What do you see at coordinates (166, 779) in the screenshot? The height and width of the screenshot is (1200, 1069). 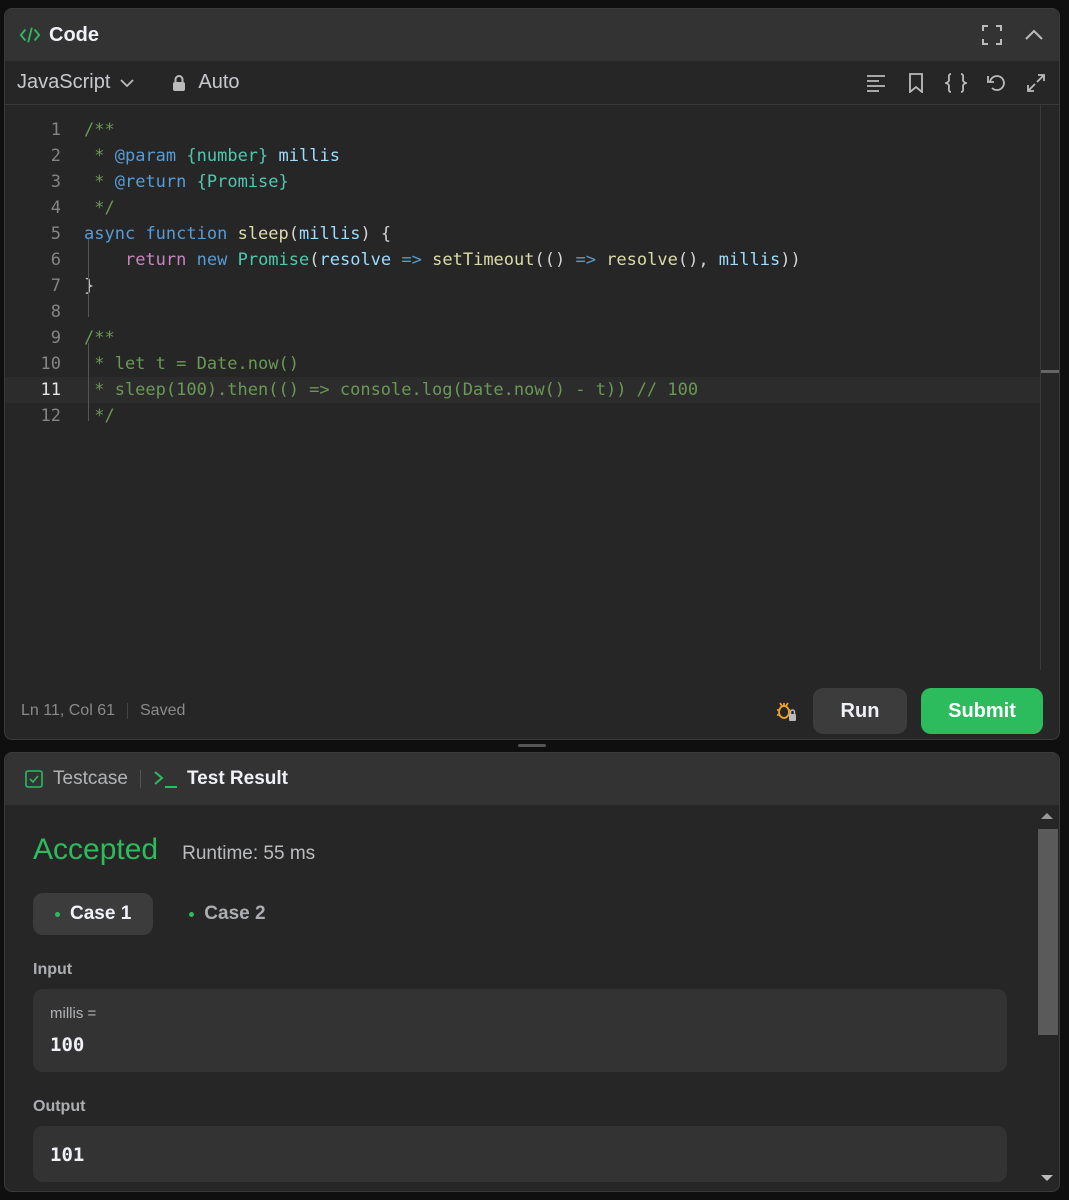 I see `terminal-icon` at bounding box center [166, 779].